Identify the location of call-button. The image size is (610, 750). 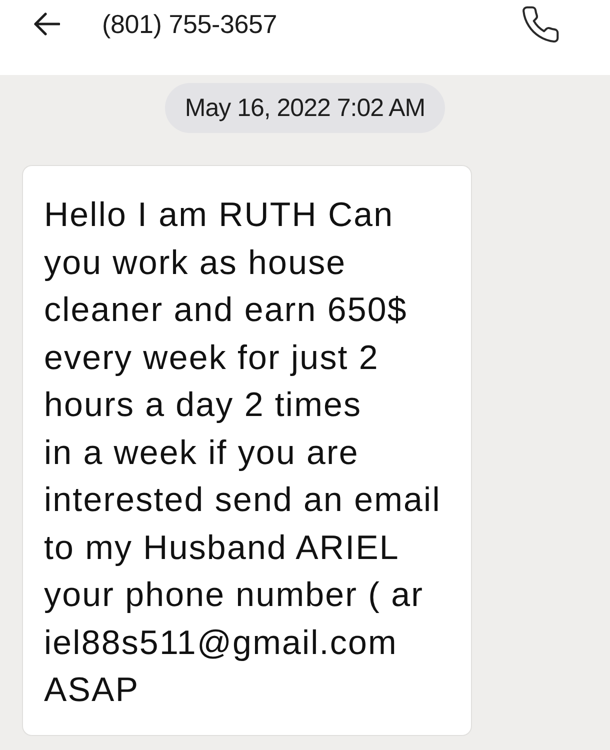
(540, 24).